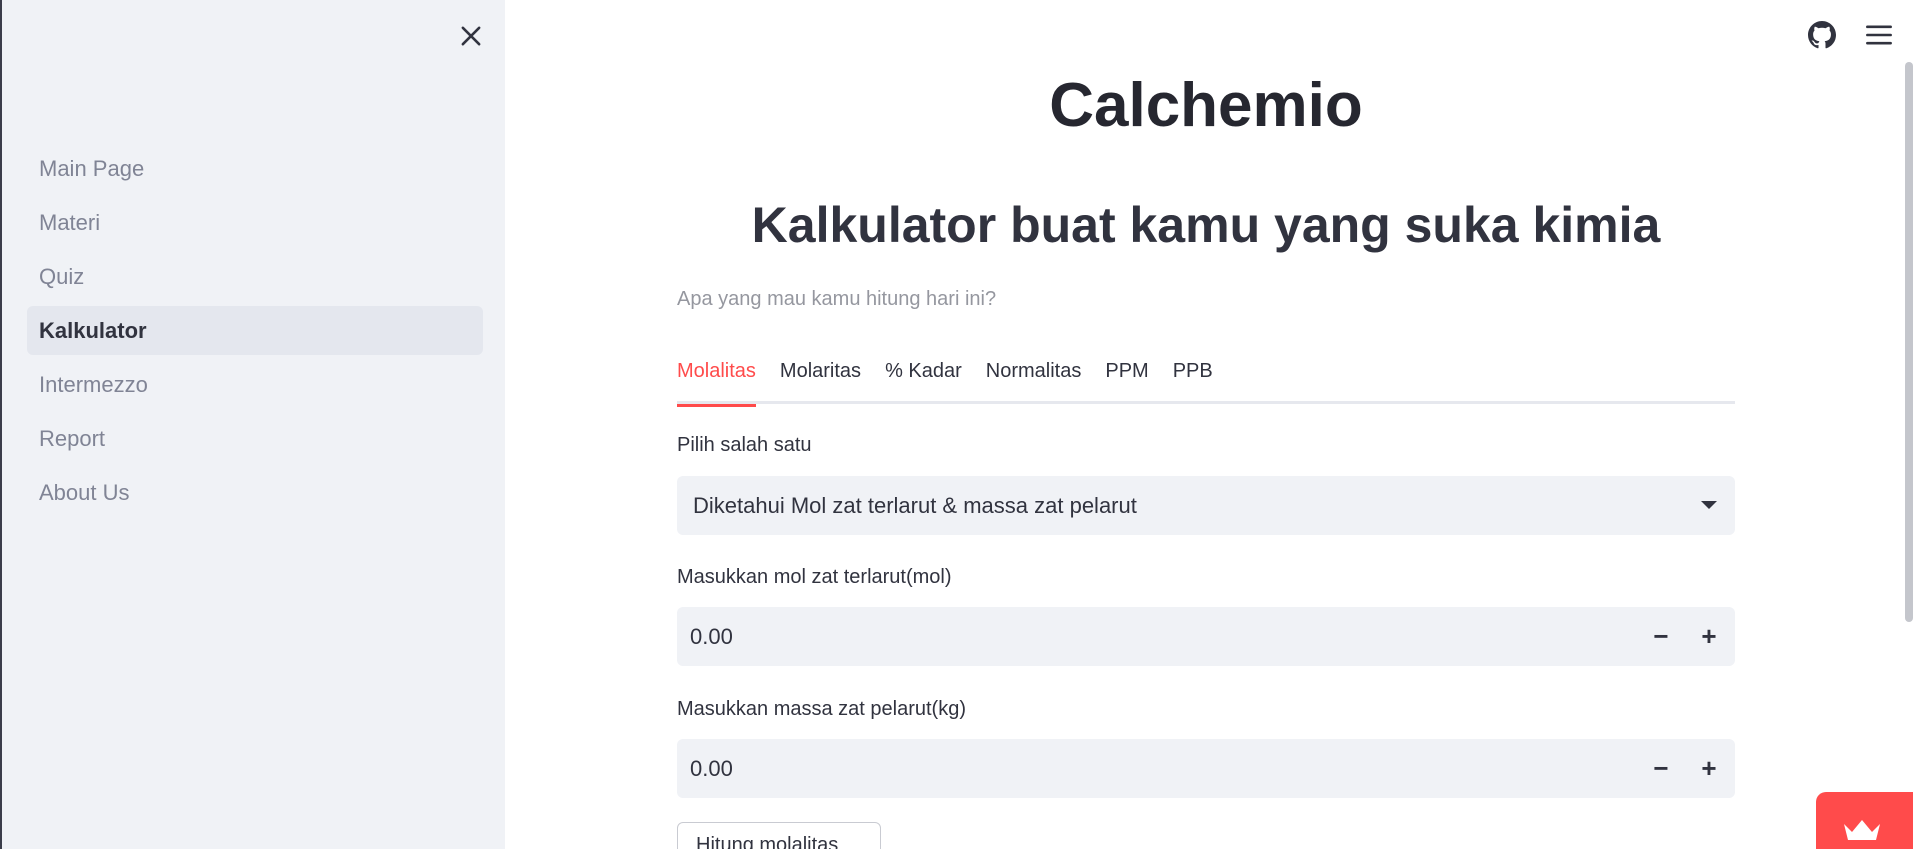  Describe the element at coordinates (1822, 35) in the screenshot. I see `github-icon` at that location.